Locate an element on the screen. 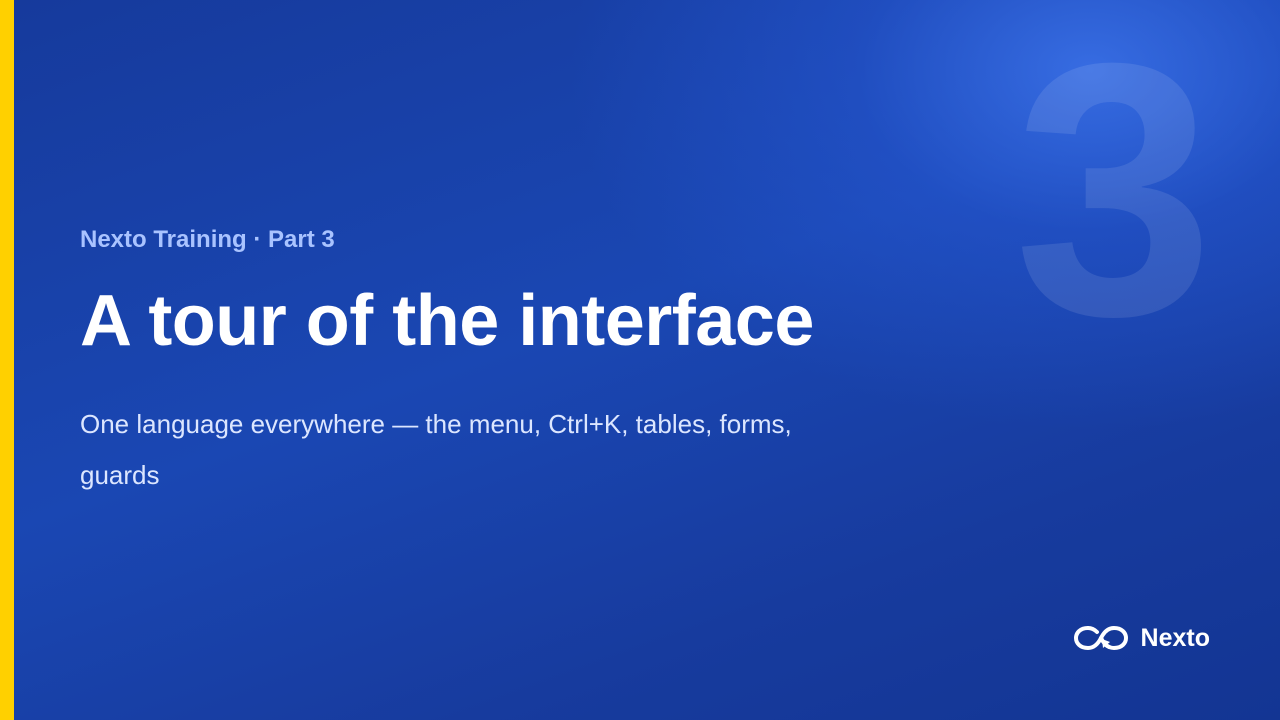 This screenshot has height=720, width=1280. slide-title: A tour of the interface is located at coordinates (447, 321).